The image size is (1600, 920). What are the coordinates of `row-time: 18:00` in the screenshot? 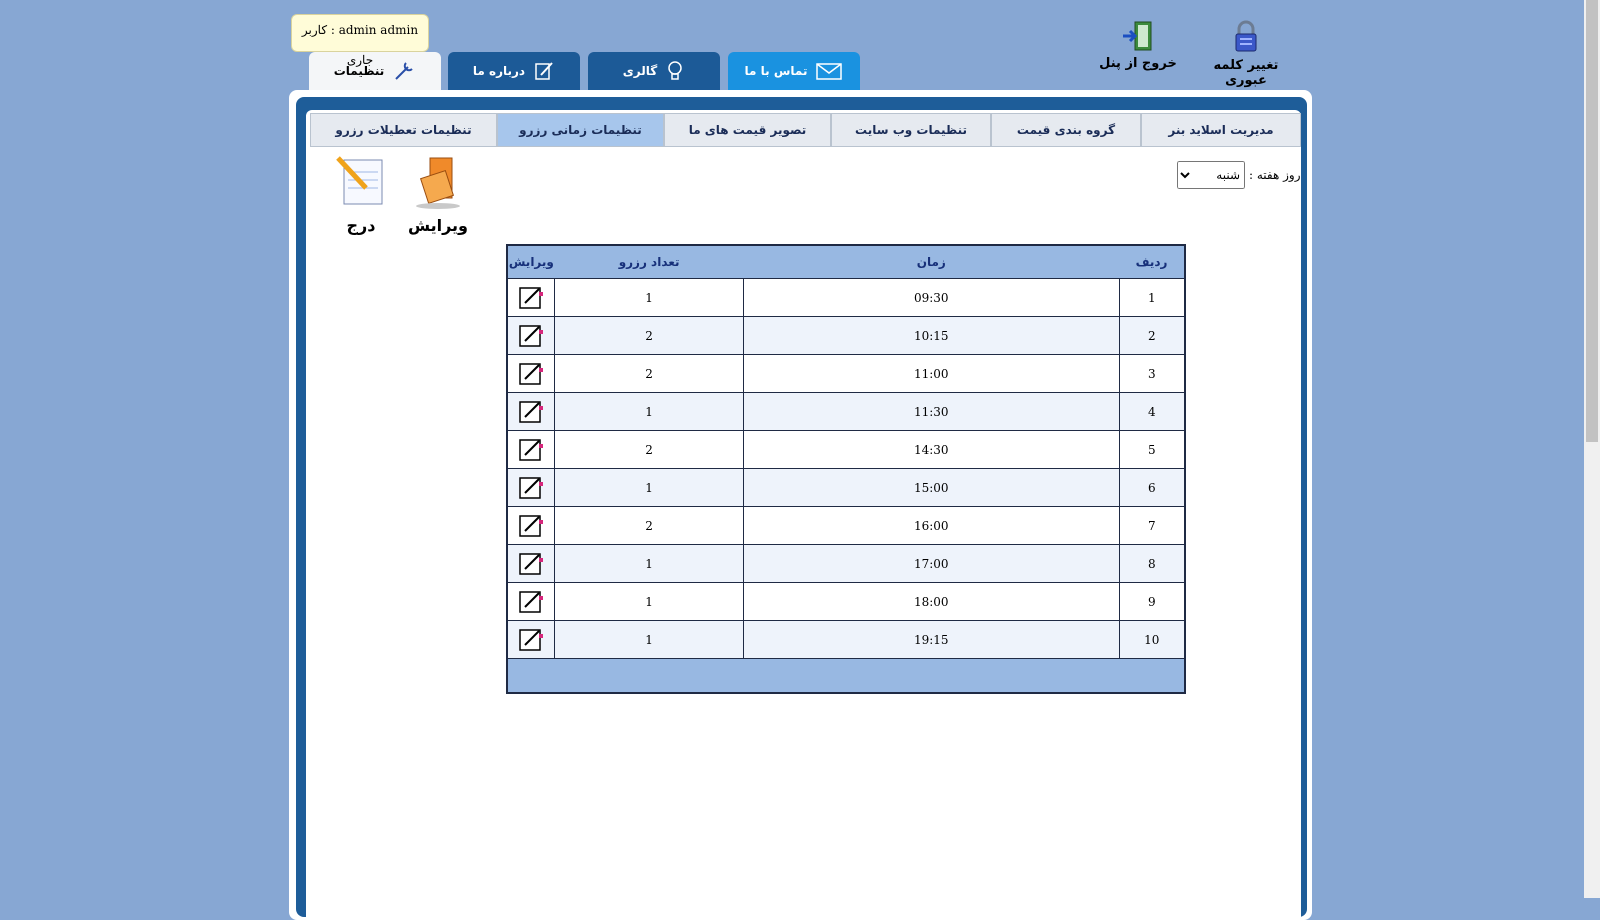 It's located at (931, 601).